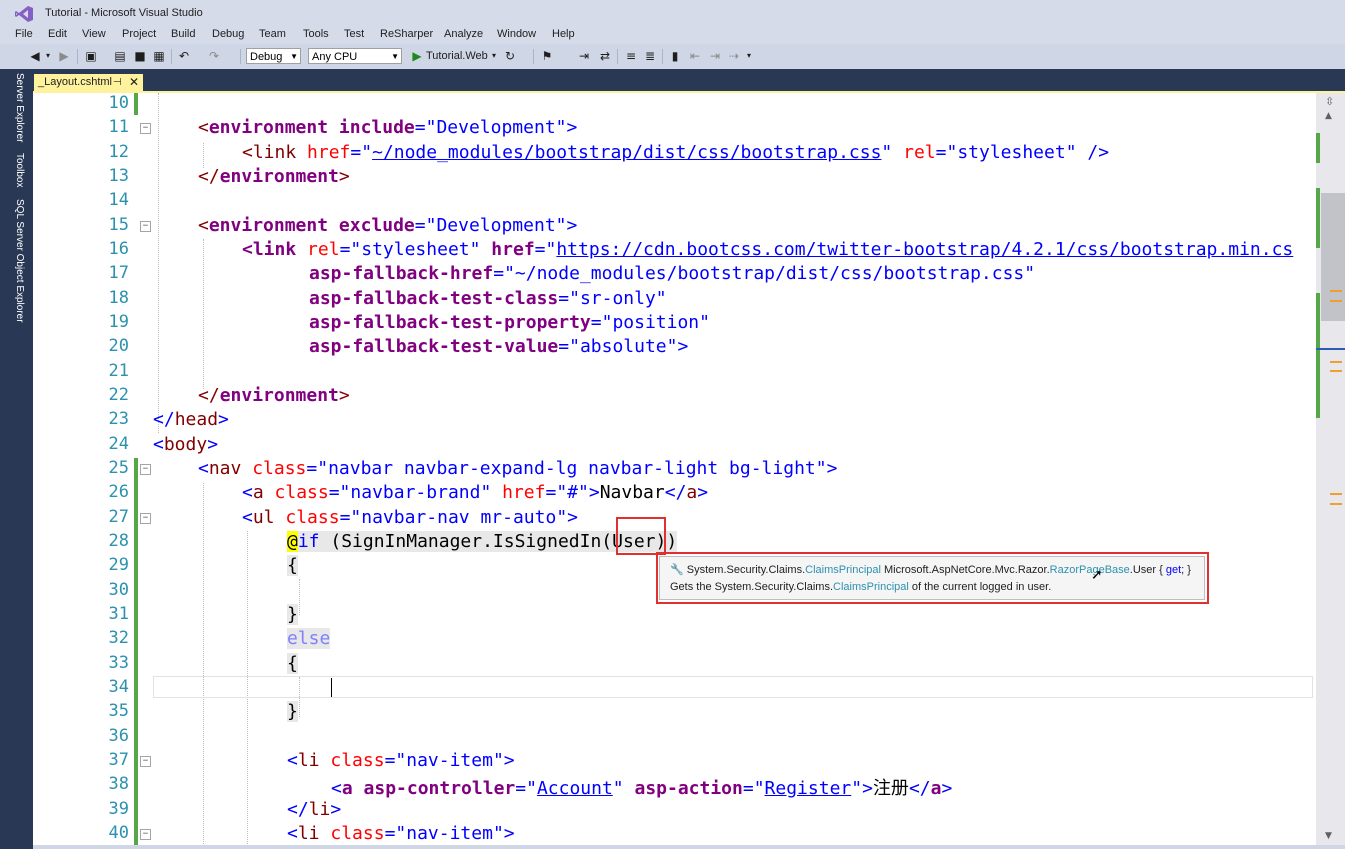 Image resolution: width=1345 pixels, height=849 pixels. What do you see at coordinates (298, 809) in the screenshot?
I see `code-token: </` at bounding box center [298, 809].